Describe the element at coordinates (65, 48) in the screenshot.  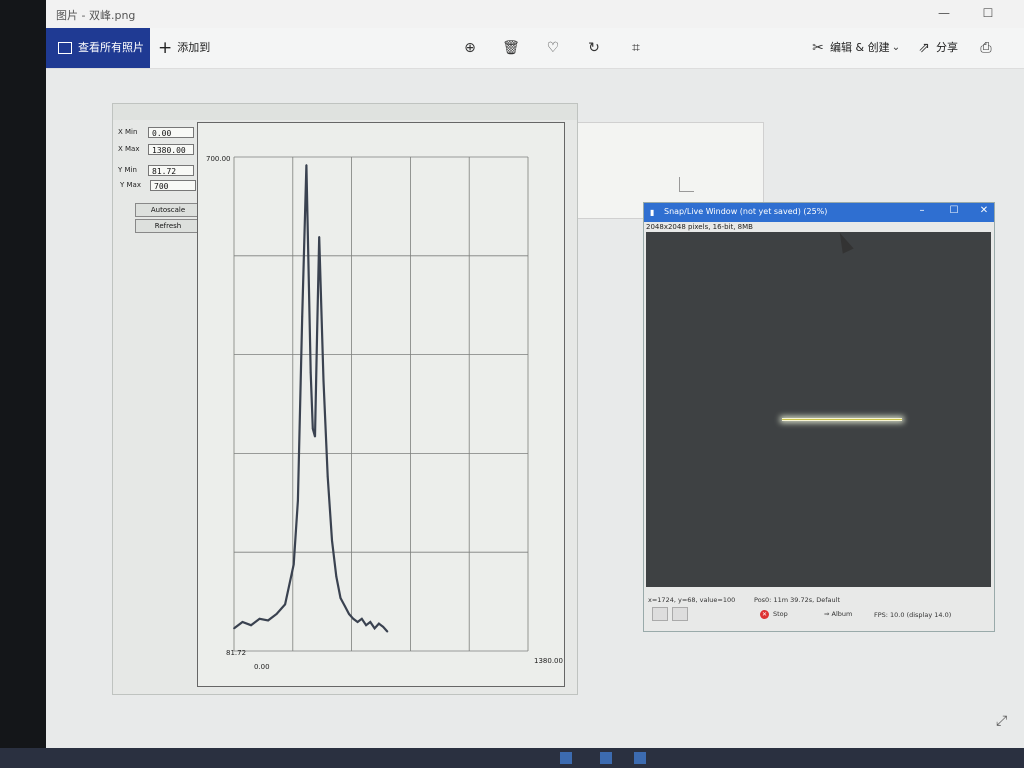
I see `photo-icon` at that location.